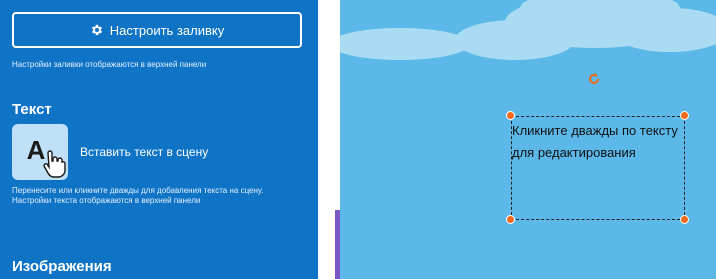 The width and height of the screenshot is (716, 279). I want to click on configure-fill-label: Настроить заливку, so click(167, 30).